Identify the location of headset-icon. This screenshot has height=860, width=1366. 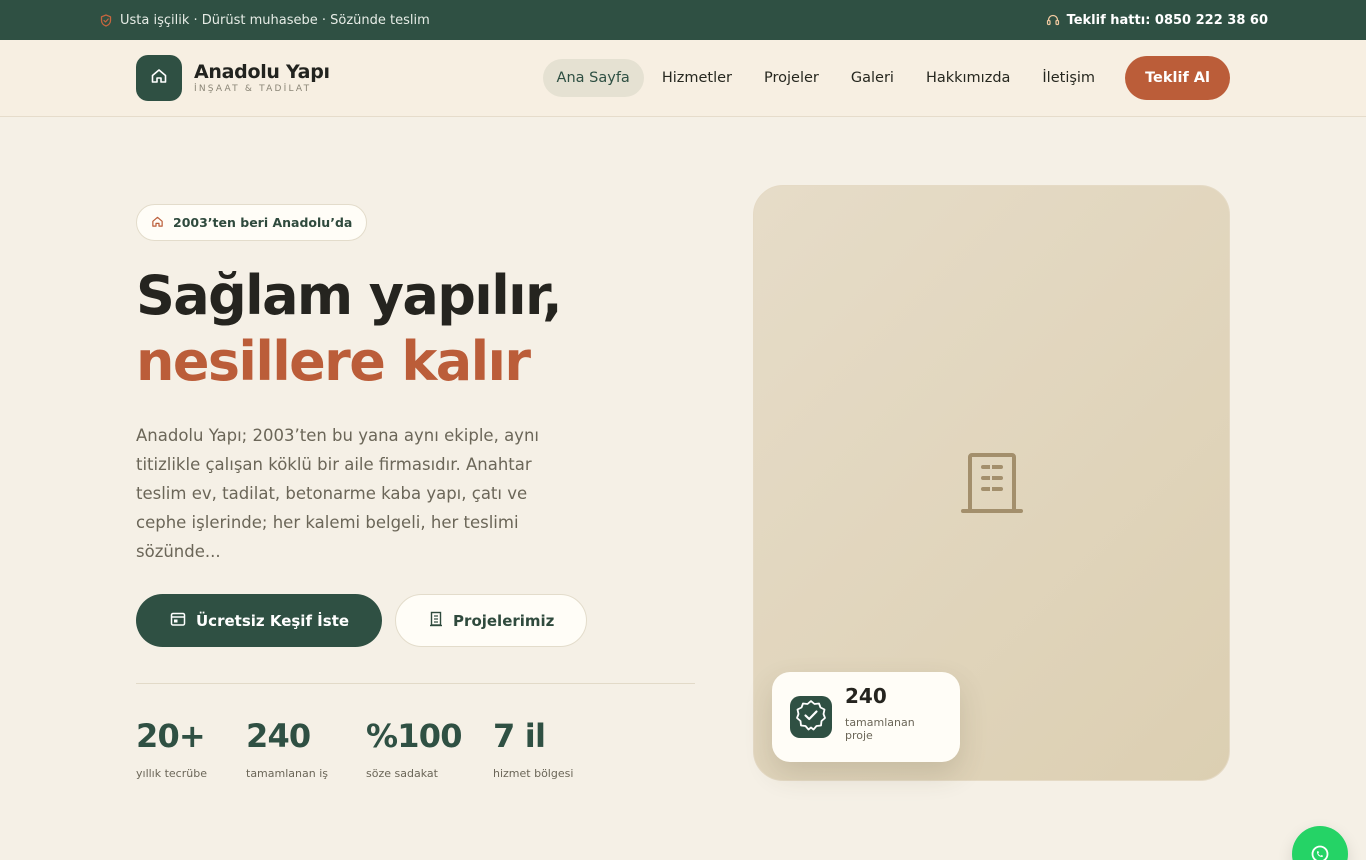
(1053, 20).